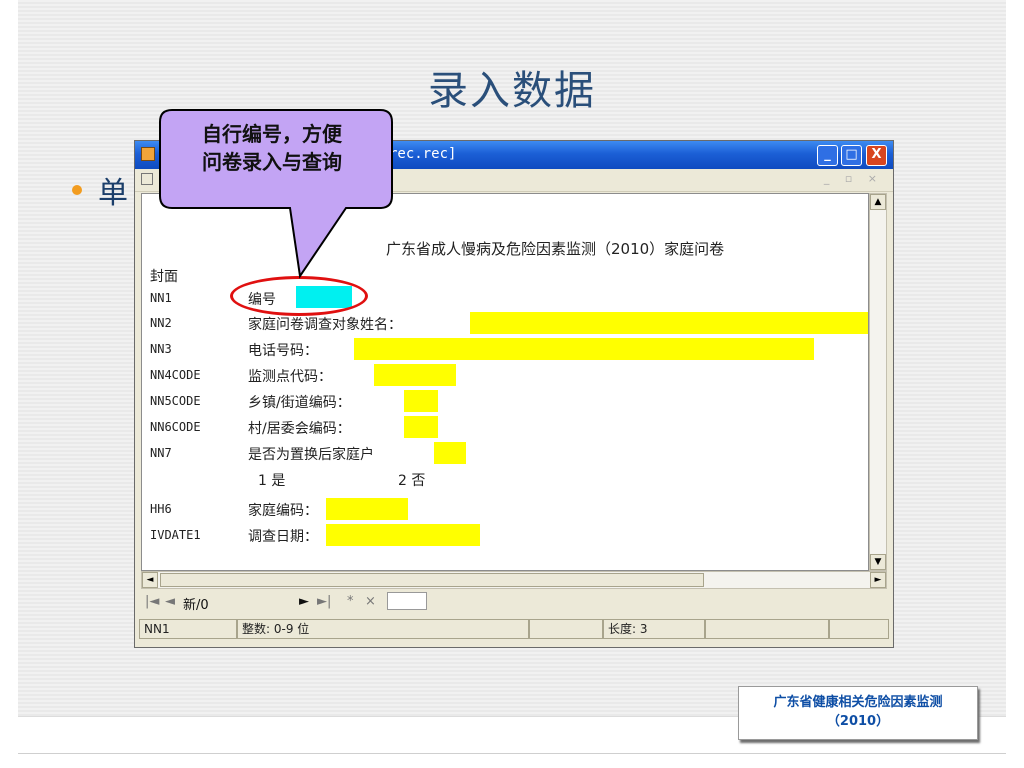  Describe the element at coordinates (272, 134) in the screenshot. I see `callout-line-1: 自行编号，方便` at that location.